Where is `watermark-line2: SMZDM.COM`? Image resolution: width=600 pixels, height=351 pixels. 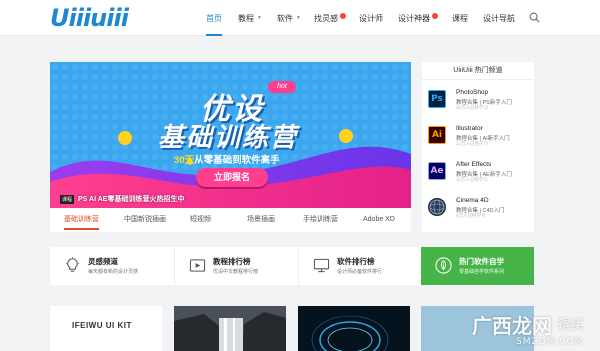 watermark-line2: SMZDM.COM is located at coordinates (550, 342).